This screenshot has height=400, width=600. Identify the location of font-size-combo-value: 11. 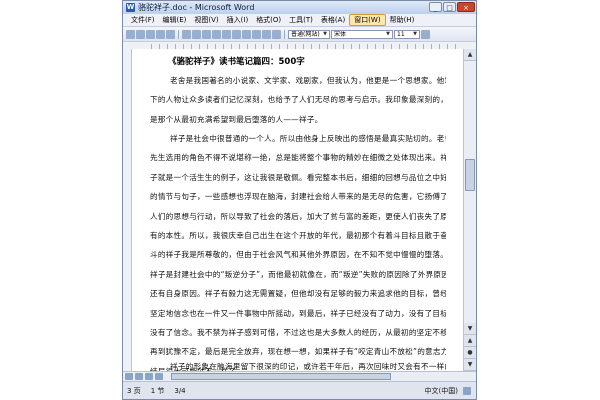
(401, 34).